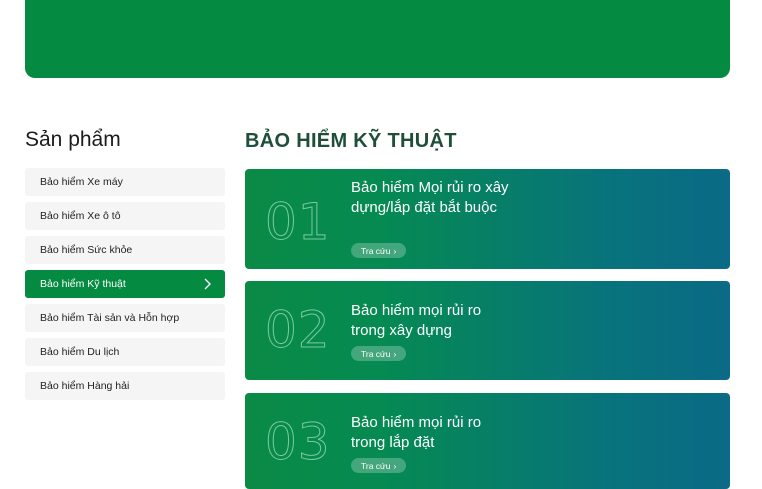 The height and width of the screenshot is (489, 762). I want to click on card-title: Bảo hiểm mọi rủi ro trong xây dựng, so click(416, 320).